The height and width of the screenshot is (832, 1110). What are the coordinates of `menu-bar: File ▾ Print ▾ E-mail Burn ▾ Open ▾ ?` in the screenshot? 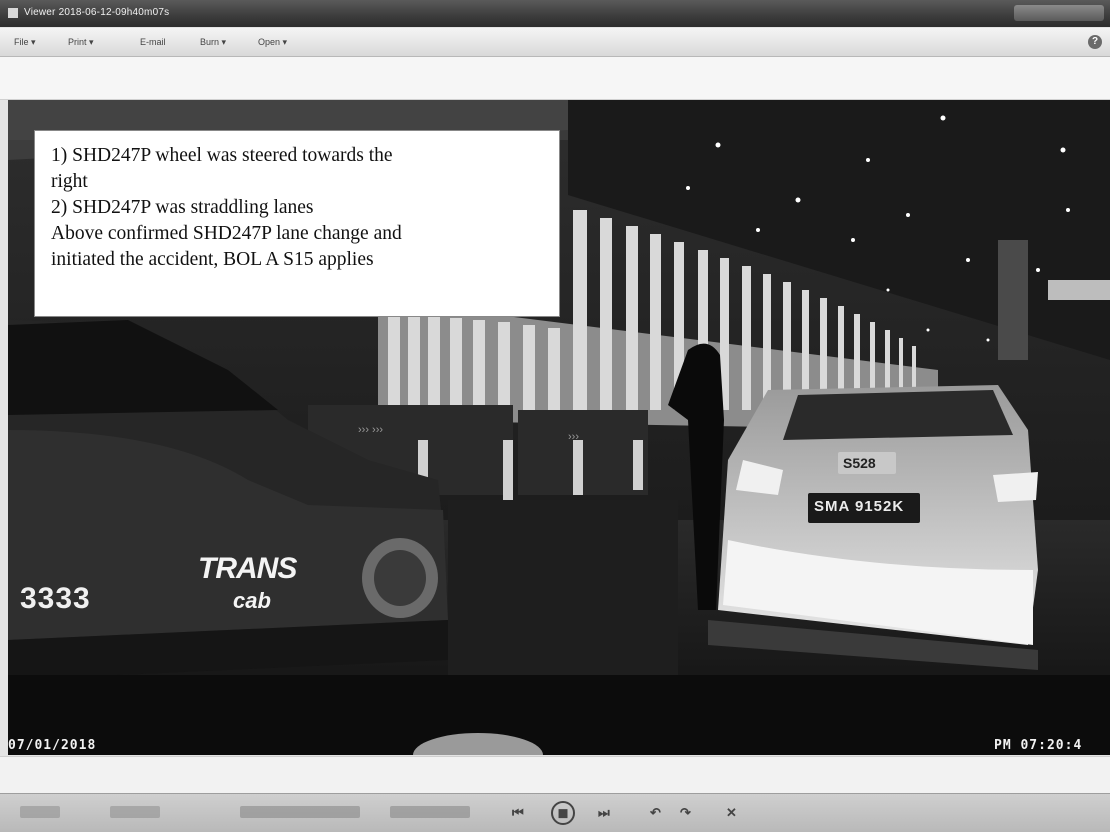 It's located at (555, 42).